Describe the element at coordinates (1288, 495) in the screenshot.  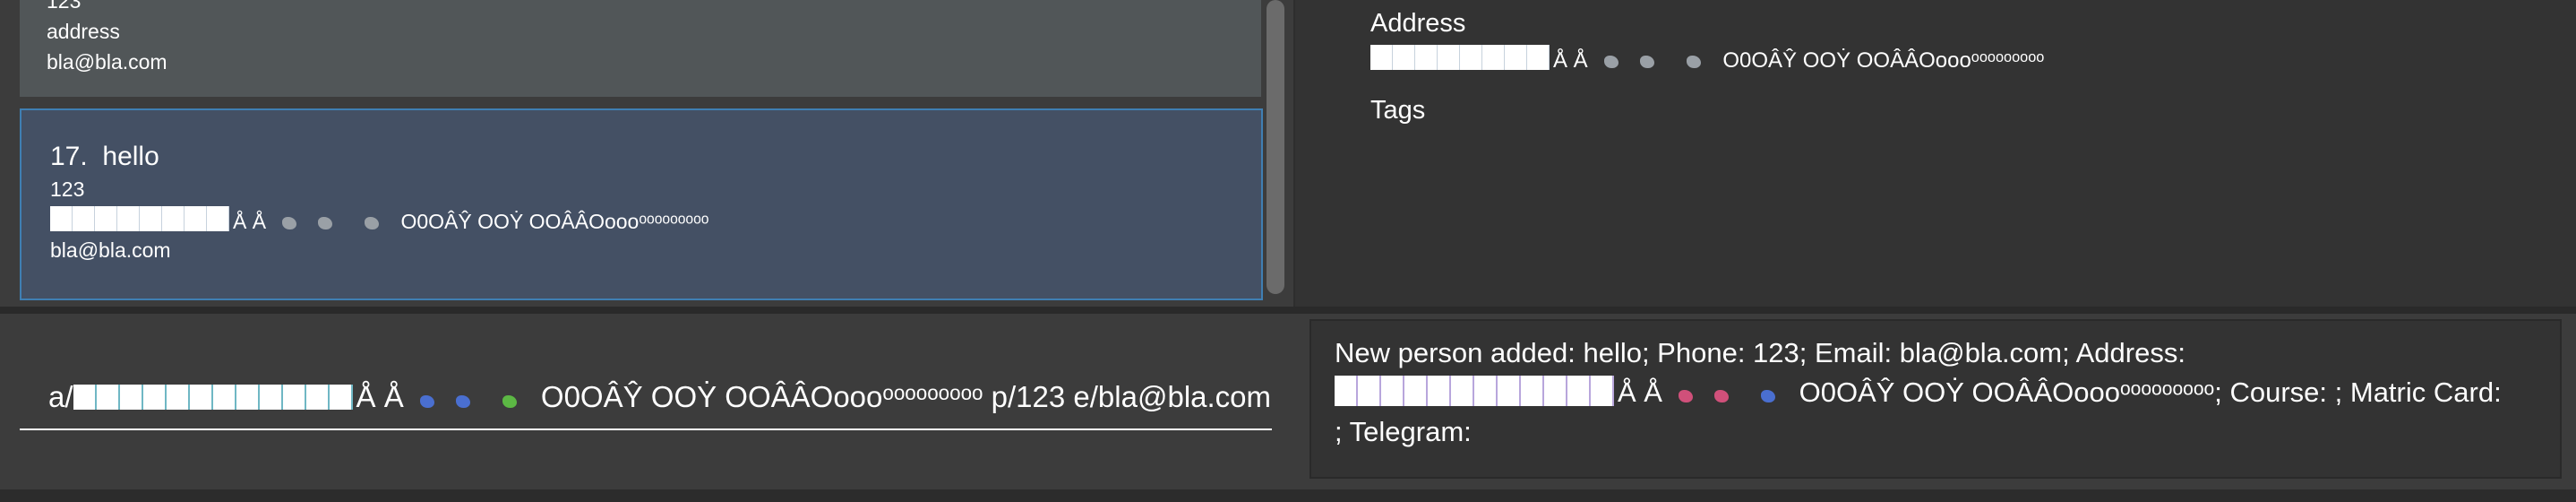
I see `status-bar` at that location.